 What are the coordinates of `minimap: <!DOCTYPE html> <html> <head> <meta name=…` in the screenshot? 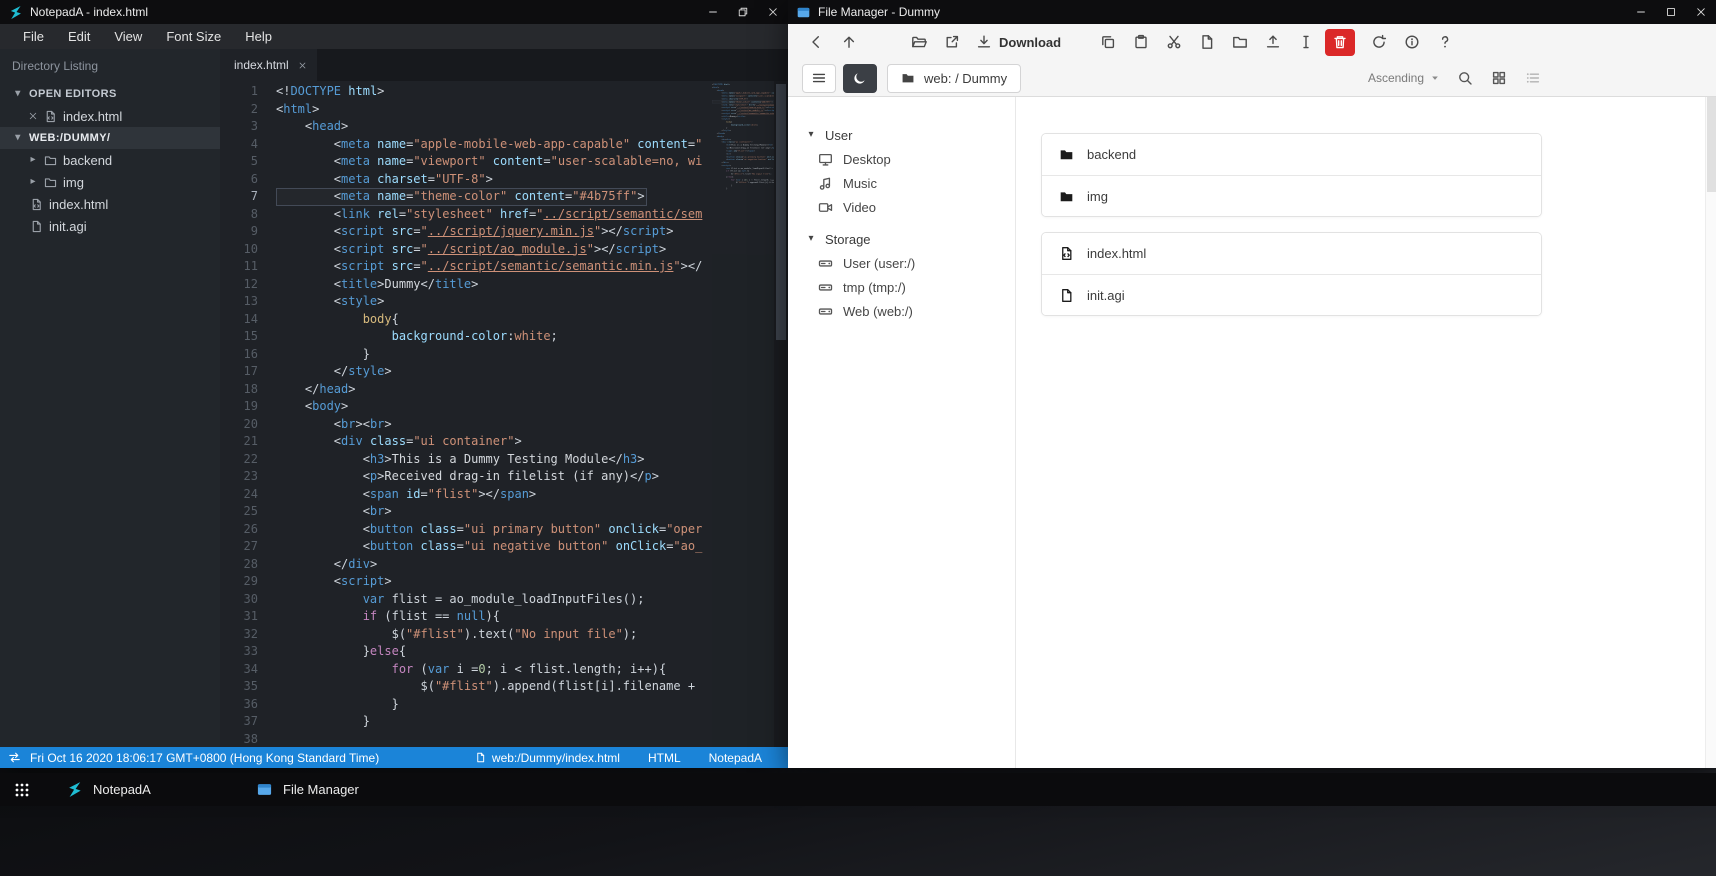 It's located at (743, 415).